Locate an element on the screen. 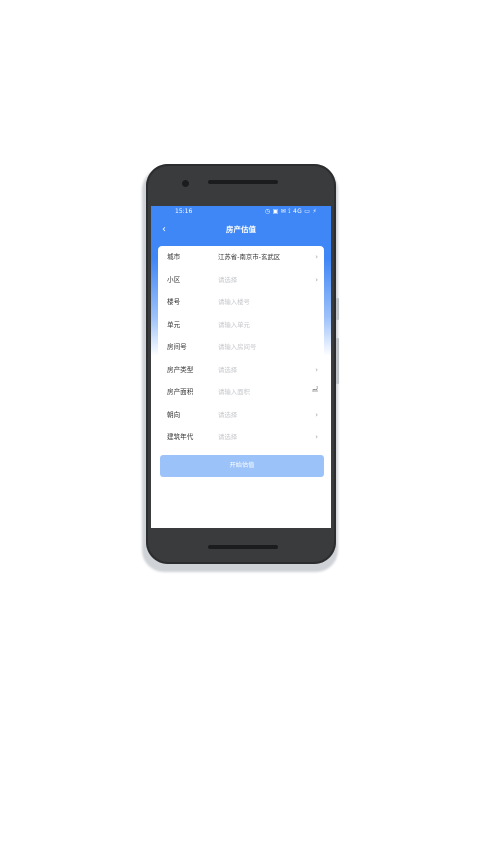 The height and width of the screenshot is (853, 480). form-row-label: 楼号 is located at coordinates (174, 302).